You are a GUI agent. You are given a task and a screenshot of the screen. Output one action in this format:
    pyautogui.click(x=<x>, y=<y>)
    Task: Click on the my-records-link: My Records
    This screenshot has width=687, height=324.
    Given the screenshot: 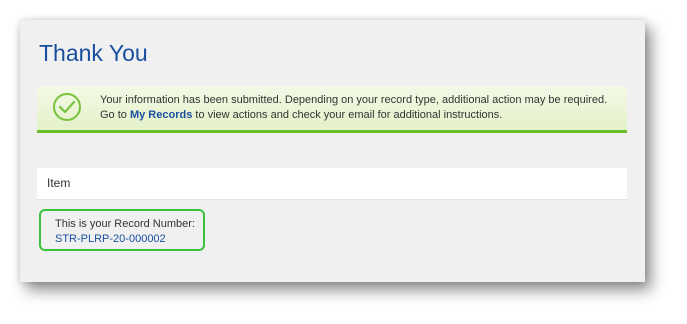 What is the action you would take?
    pyautogui.click(x=161, y=115)
    